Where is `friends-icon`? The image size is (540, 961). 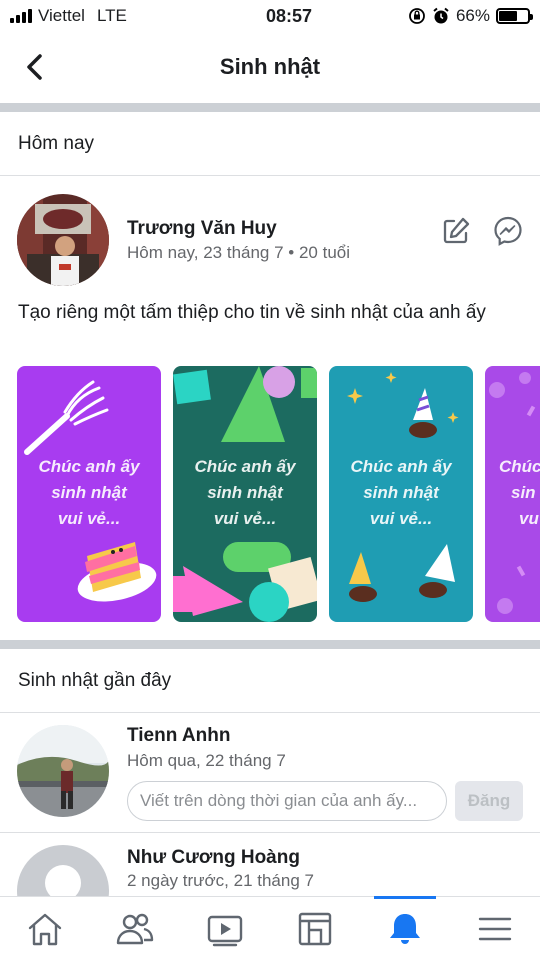
friends-icon is located at coordinates (135, 929).